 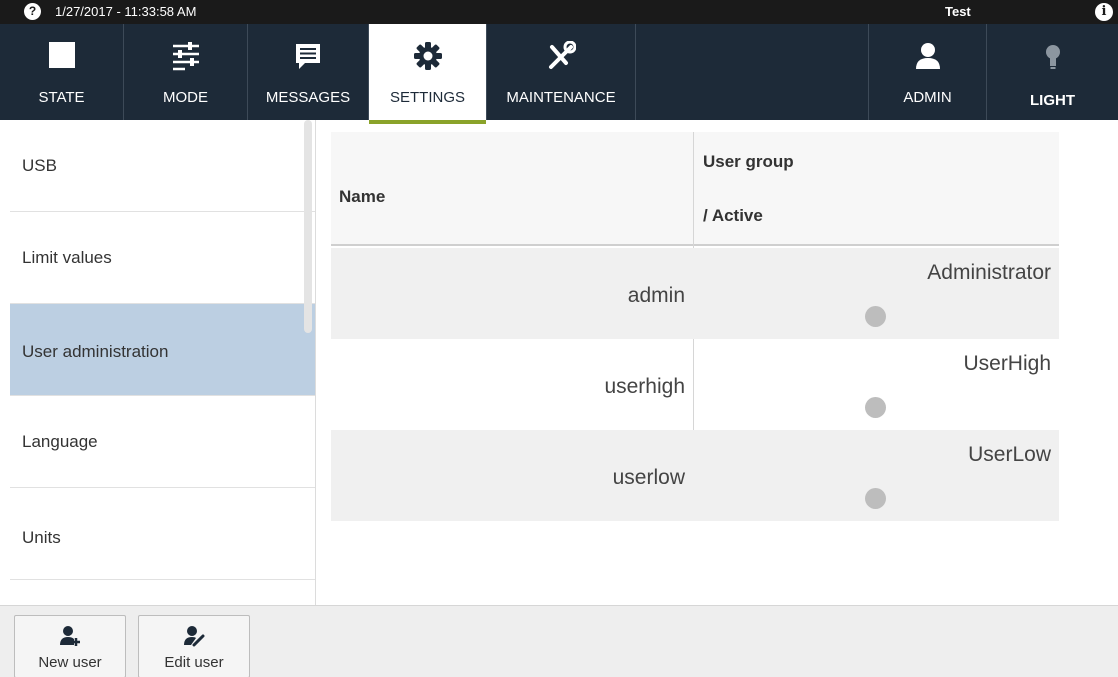 What do you see at coordinates (561, 97) in the screenshot?
I see `tab-maintenance-label: MAINTENANCE` at bounding box center [561, 97].